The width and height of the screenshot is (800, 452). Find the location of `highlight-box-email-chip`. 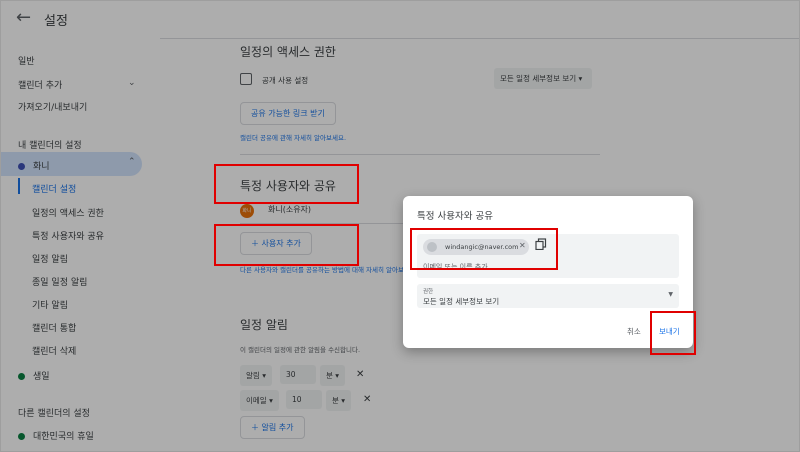

highlight-box-email-chip is located at coordinates (484, 249).